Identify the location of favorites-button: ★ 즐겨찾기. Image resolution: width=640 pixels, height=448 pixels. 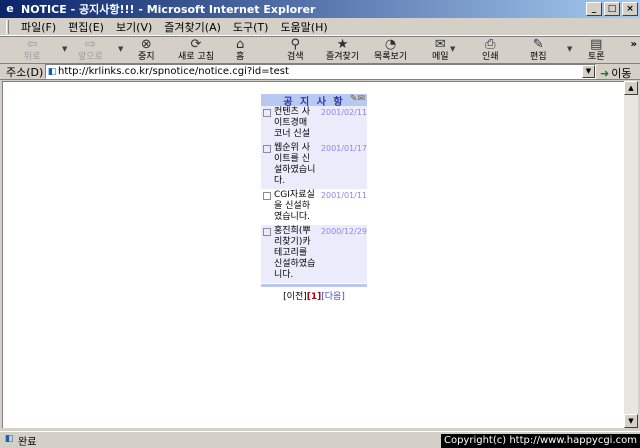
(342, 51).